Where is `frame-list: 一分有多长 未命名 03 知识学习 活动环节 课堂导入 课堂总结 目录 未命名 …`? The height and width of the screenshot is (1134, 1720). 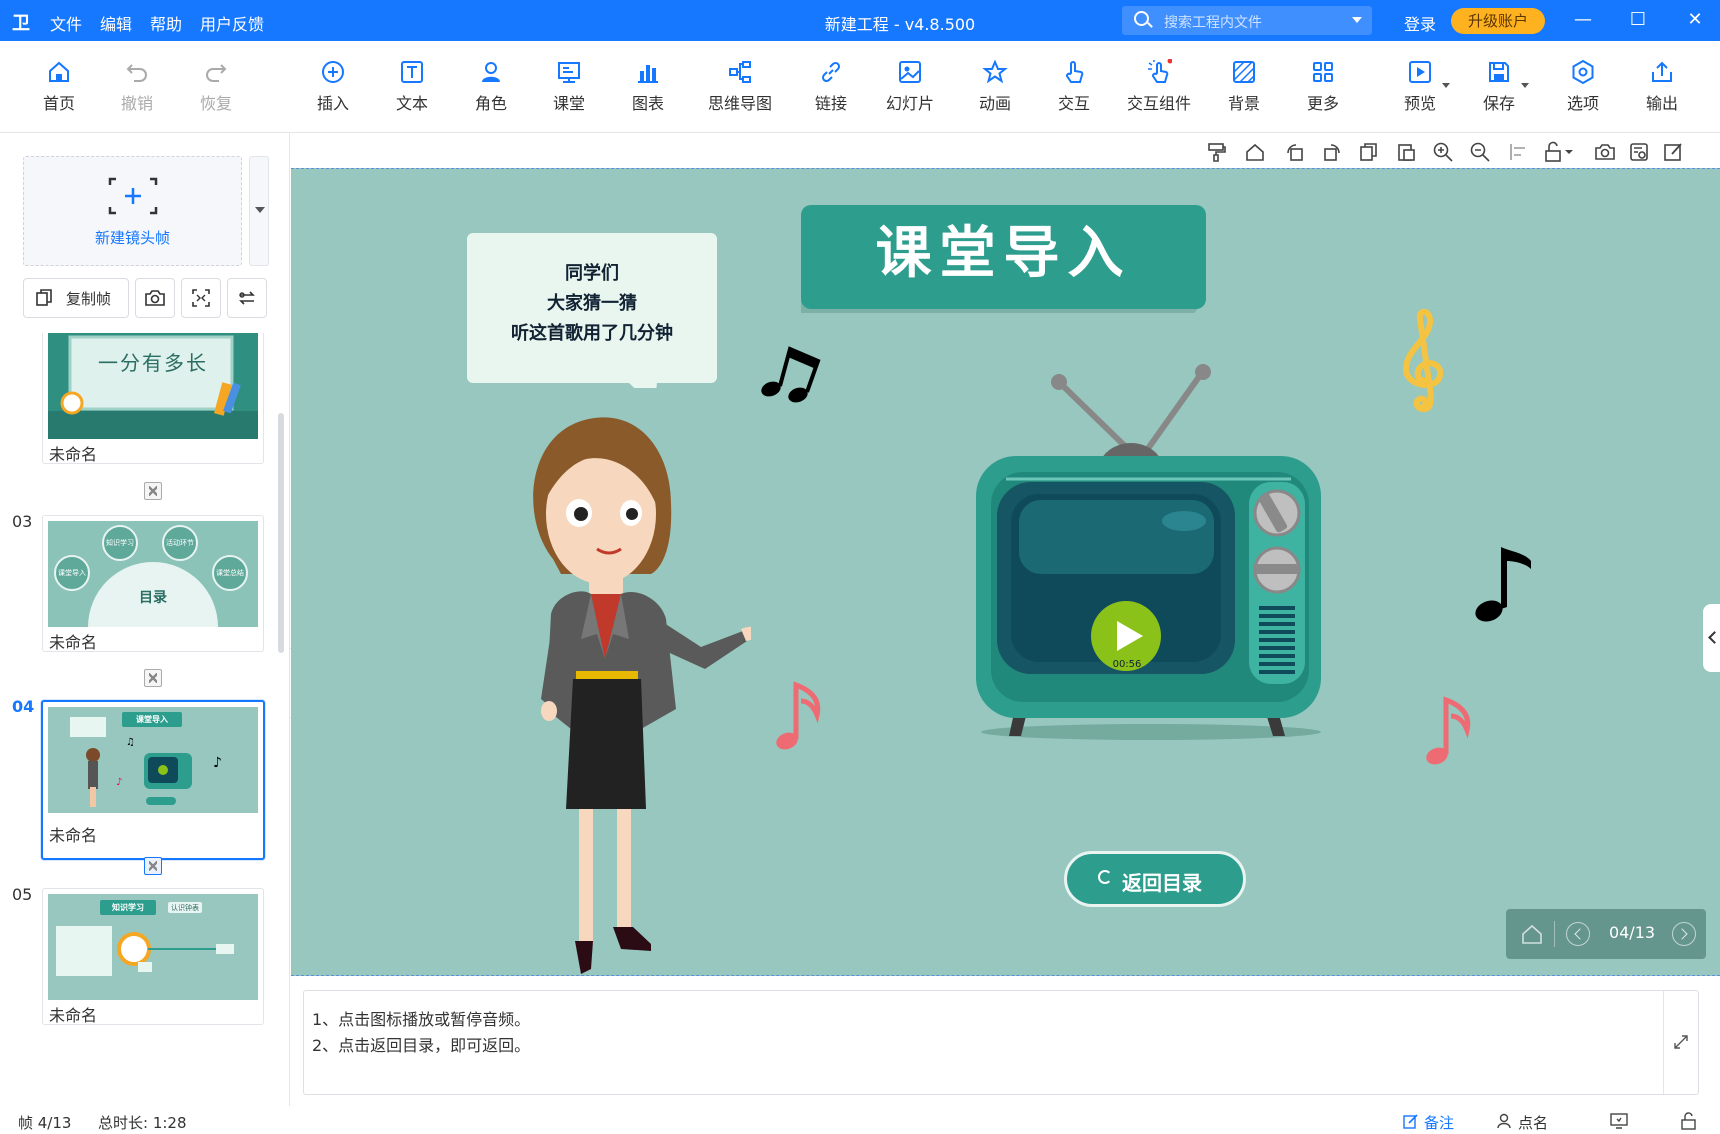
frame-list: 一分有多长 未命名 03 知识学习 活动环节 课堂导入 课堂总结 目录 未命名 … is located at coordinates (145, 719).